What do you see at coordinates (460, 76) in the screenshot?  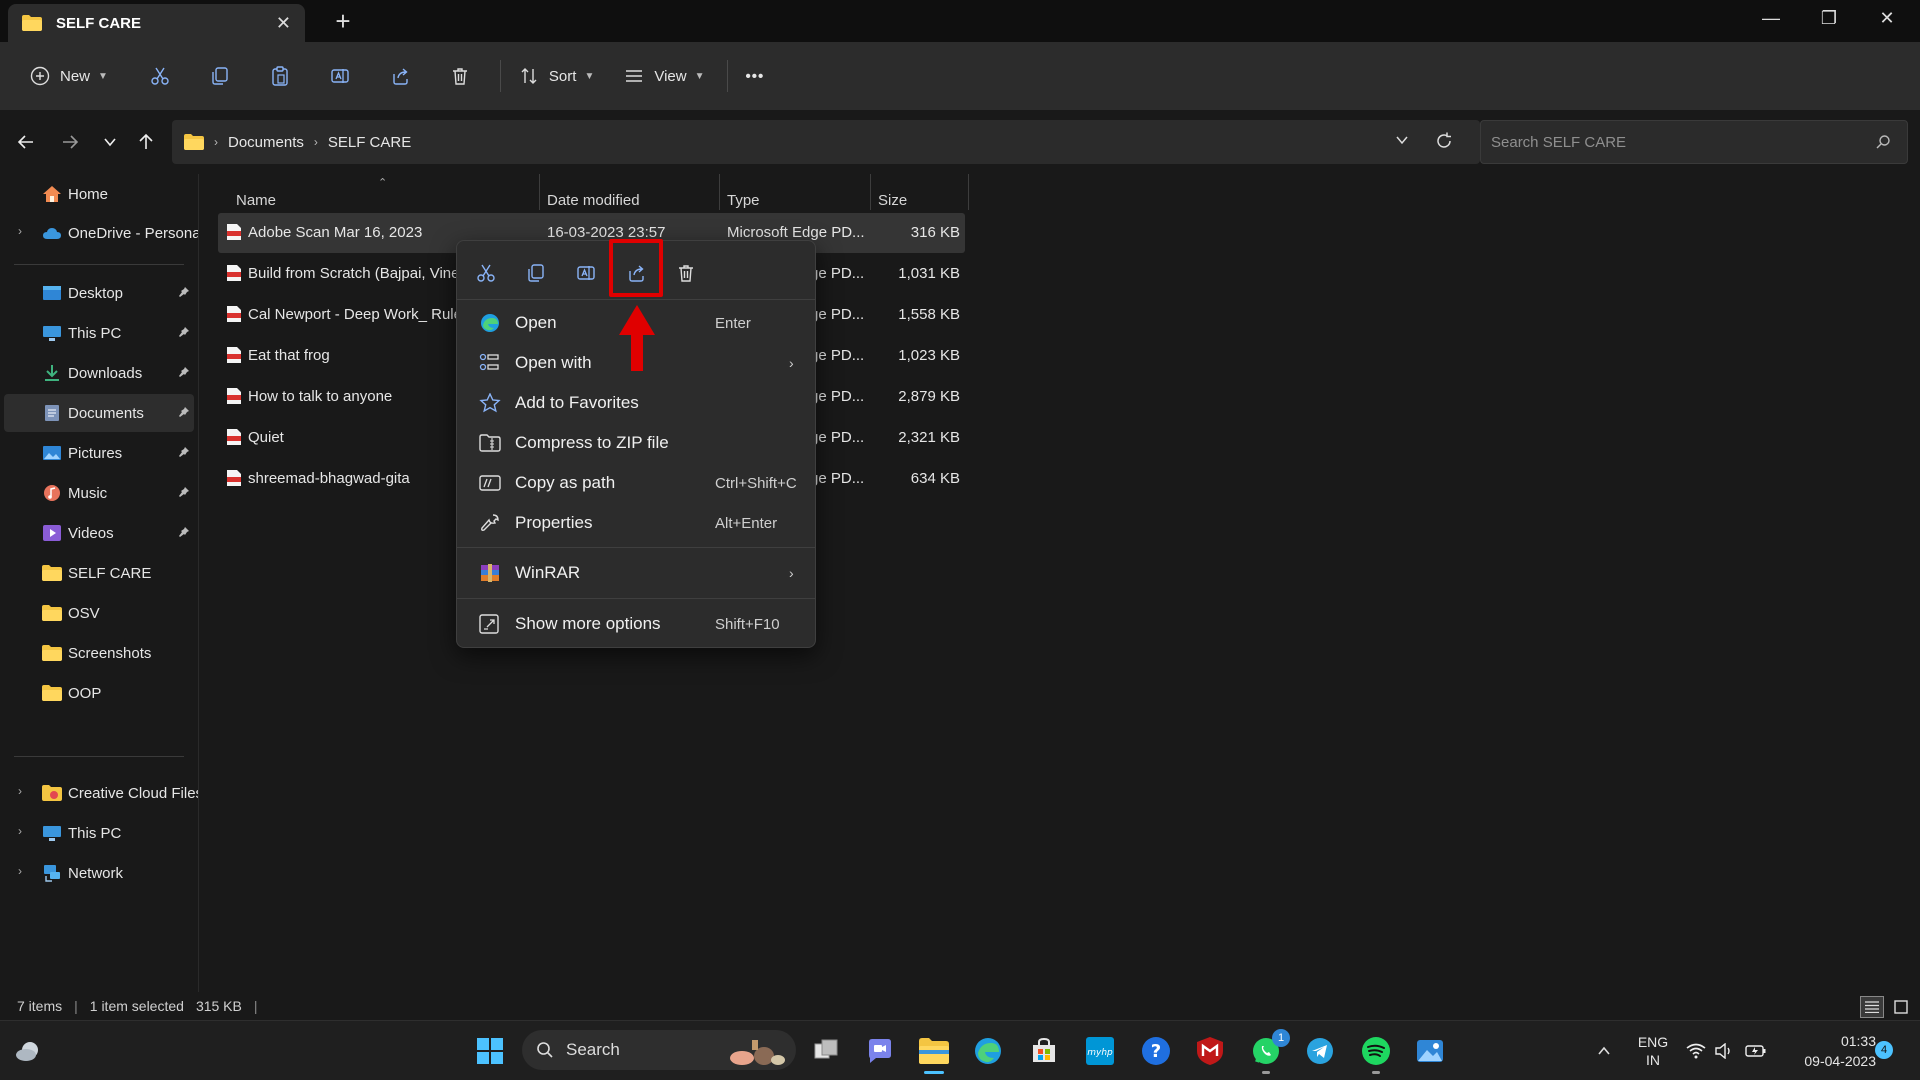 I see `delete-button` at bounding box center [460, 76].